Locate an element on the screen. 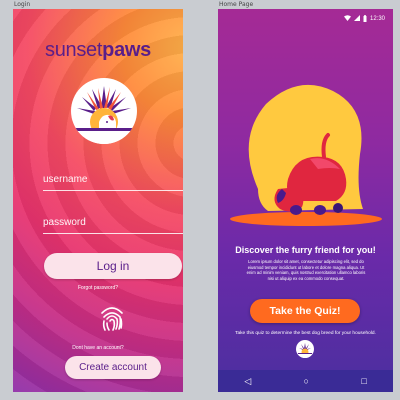 The height and width of the screenshot is (400, 400). frame-label-login: Login is located at coordinates (22, 4).